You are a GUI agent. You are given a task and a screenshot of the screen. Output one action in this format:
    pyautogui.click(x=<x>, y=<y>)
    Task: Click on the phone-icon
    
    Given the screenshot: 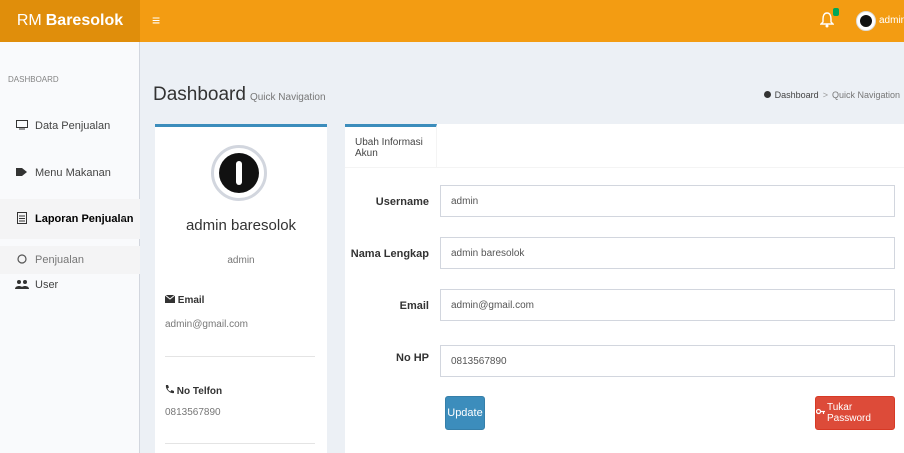 What is the action you would take?
    pyautogui.click(x=169, y=389)
    